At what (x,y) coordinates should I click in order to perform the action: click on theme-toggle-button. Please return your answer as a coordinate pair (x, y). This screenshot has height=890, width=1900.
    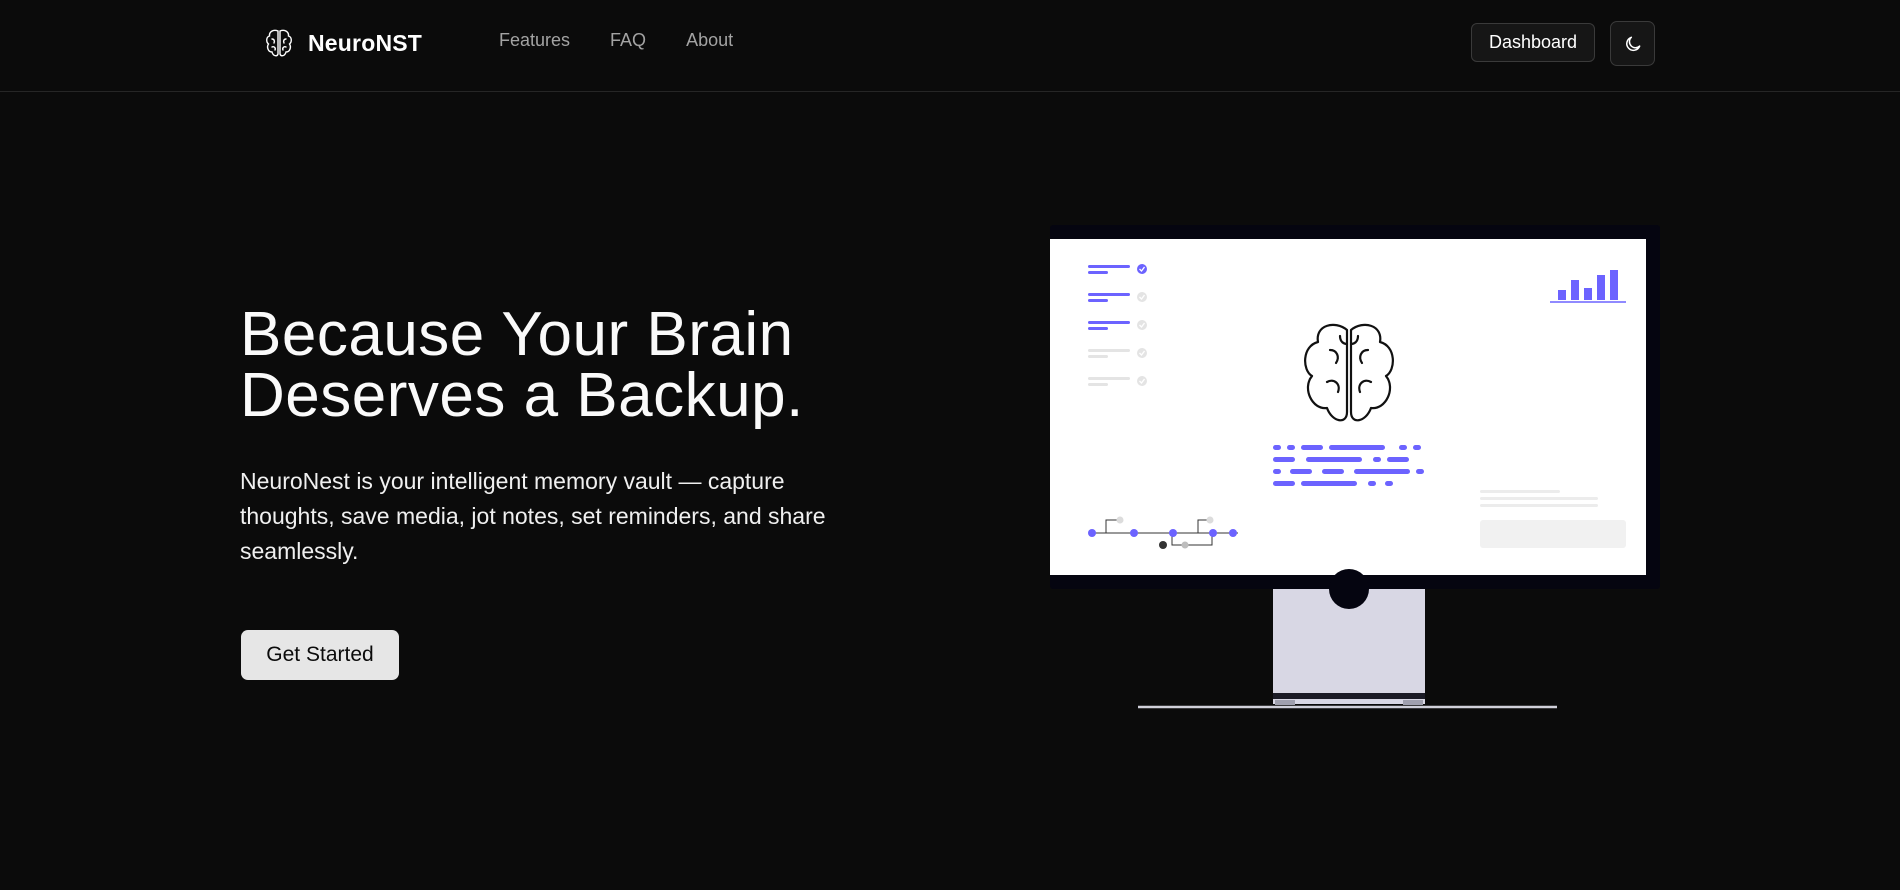
    Looking at the image, I should click on (1632, 43).